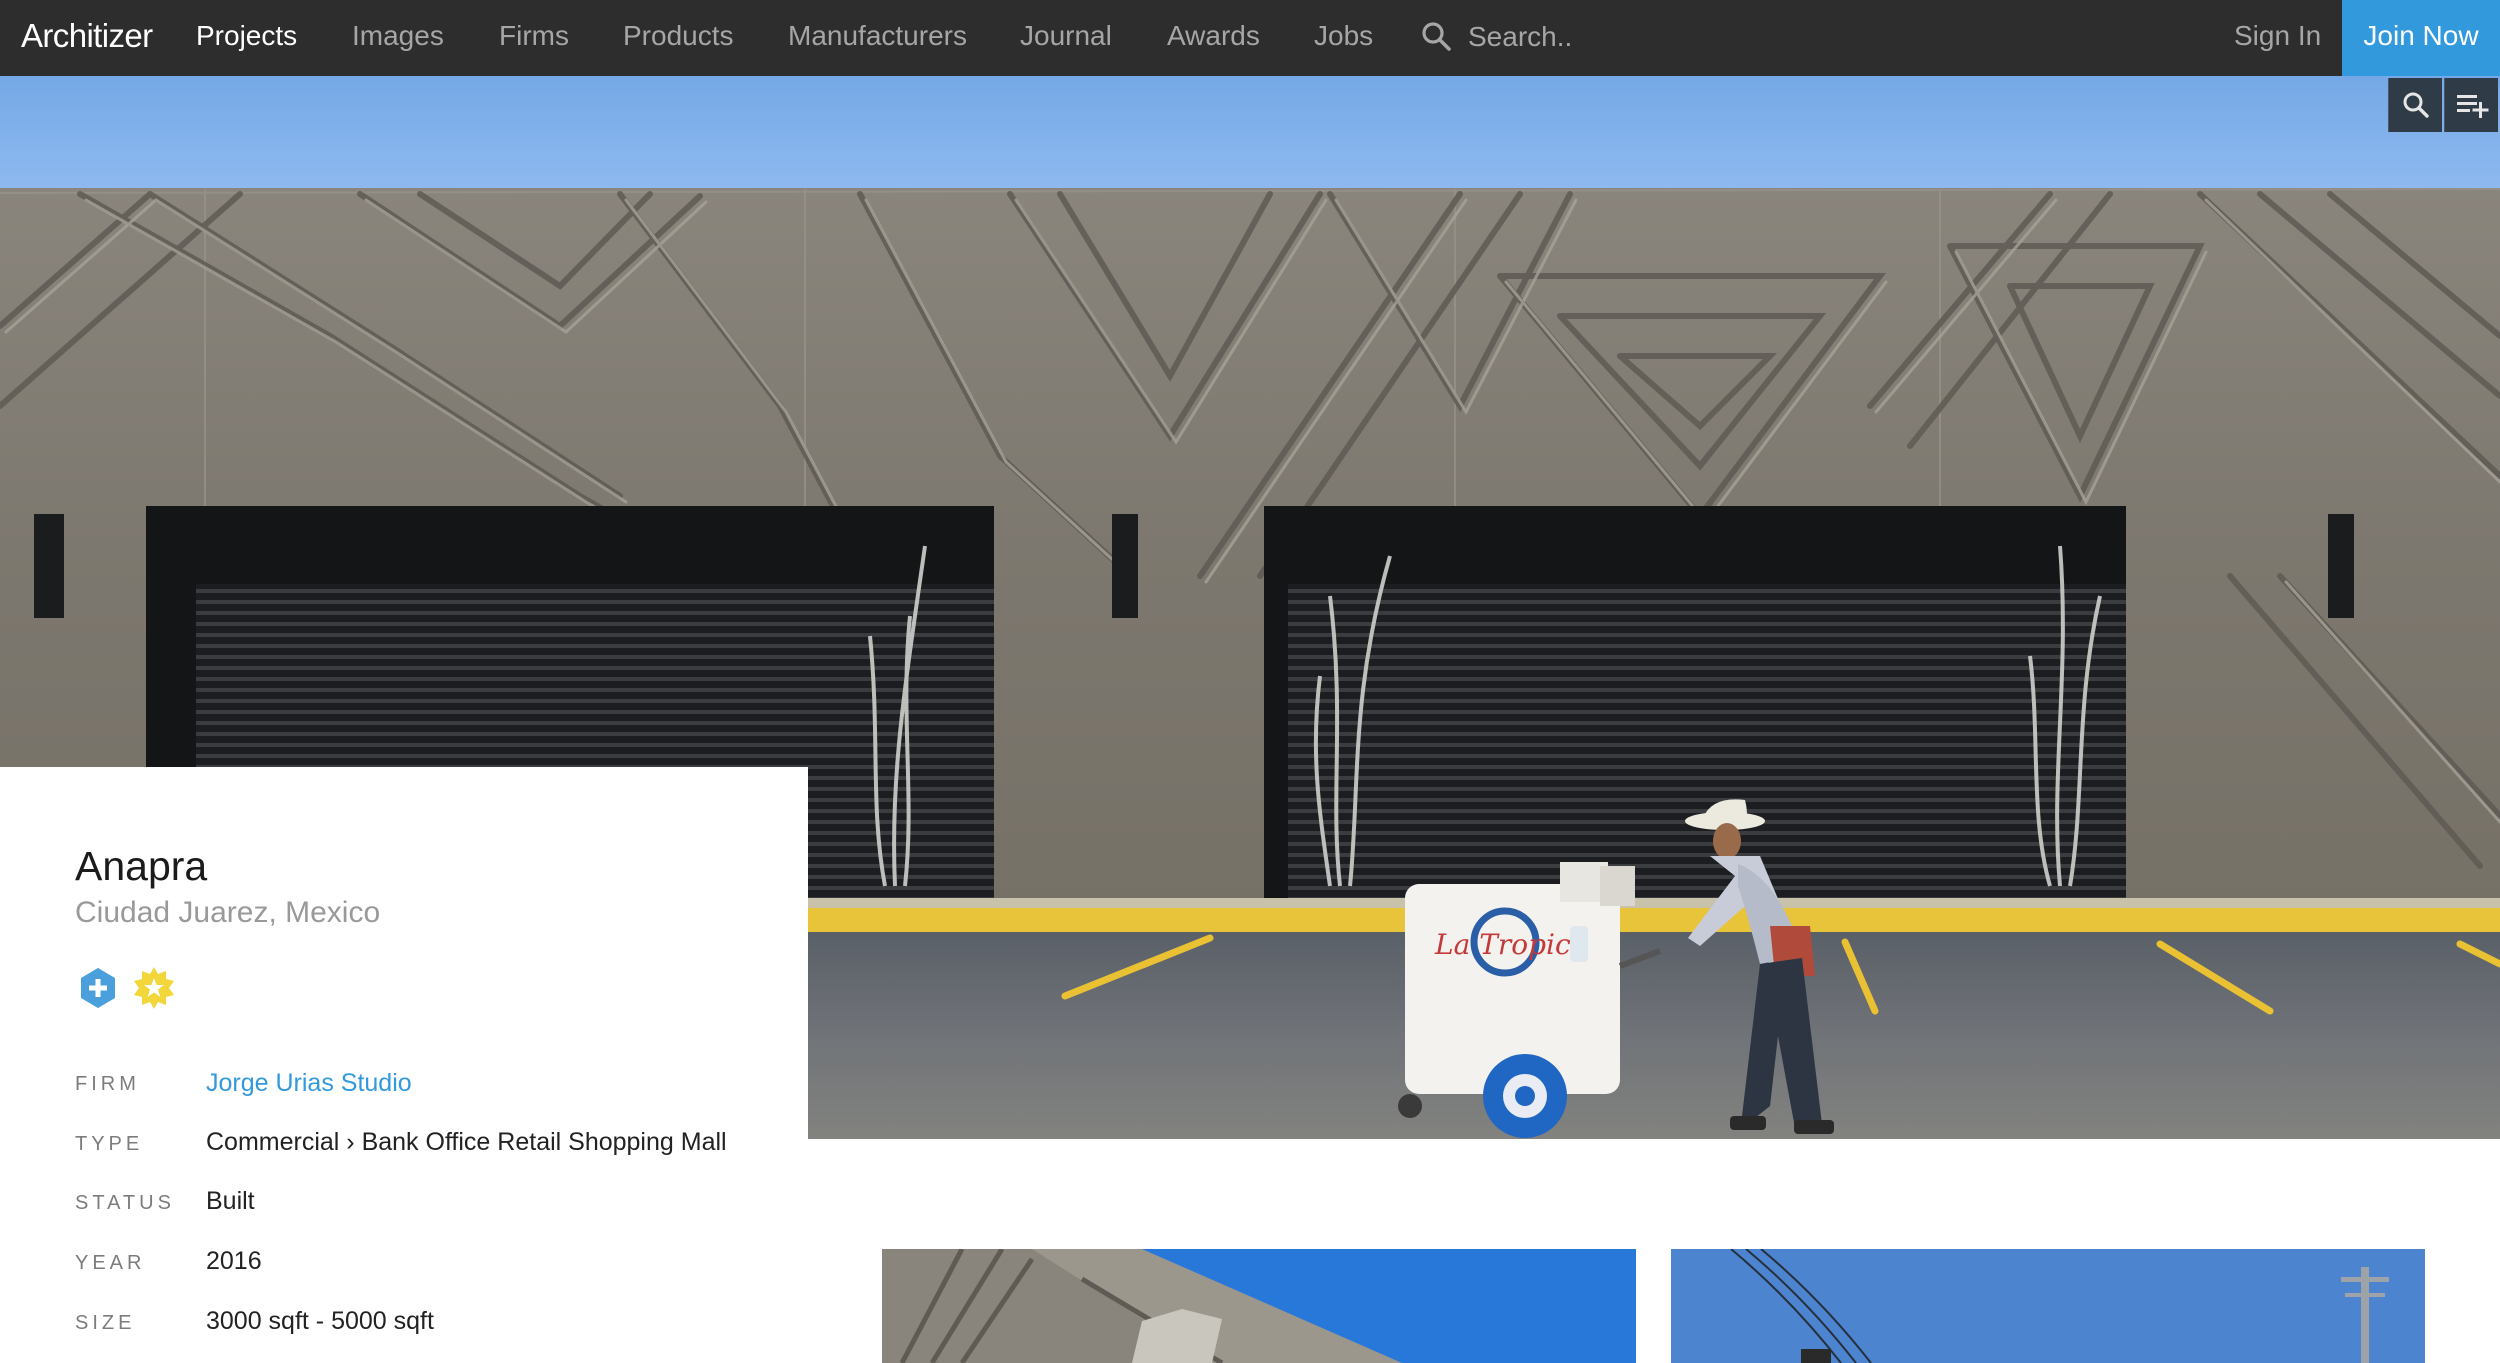 This screenshot has height=1363, width=2500. Describe the element at coordinates (1066, 38) in the screenshot. I see `nav-journal: Journal` at that location.